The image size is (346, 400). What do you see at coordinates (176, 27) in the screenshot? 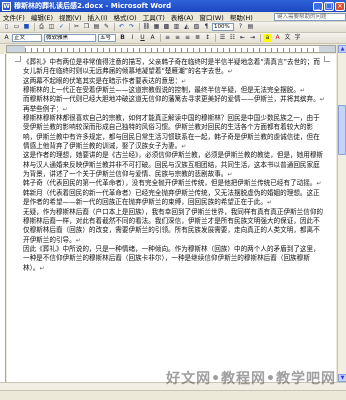
I see `columns-icon: ▥` at bounding box center [176, 27].